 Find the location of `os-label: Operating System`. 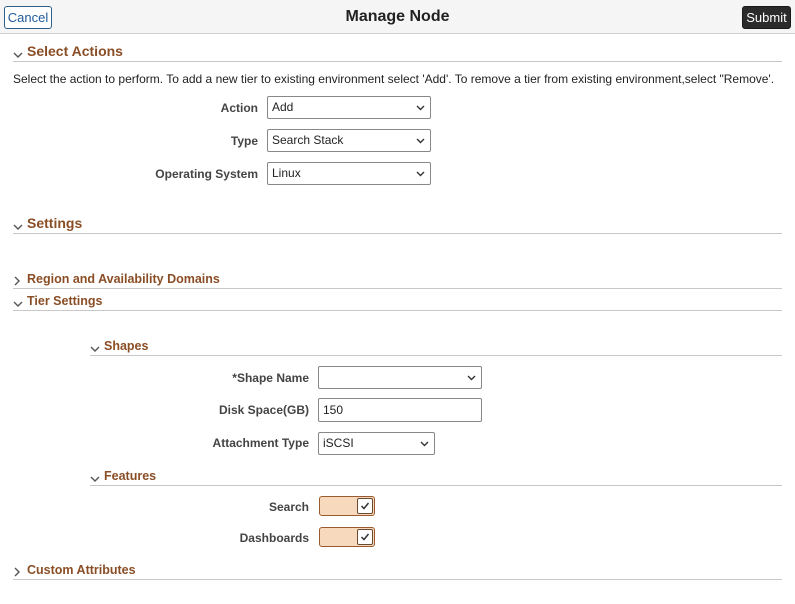

os-label: Operating System is located at coordinates (206, 174).